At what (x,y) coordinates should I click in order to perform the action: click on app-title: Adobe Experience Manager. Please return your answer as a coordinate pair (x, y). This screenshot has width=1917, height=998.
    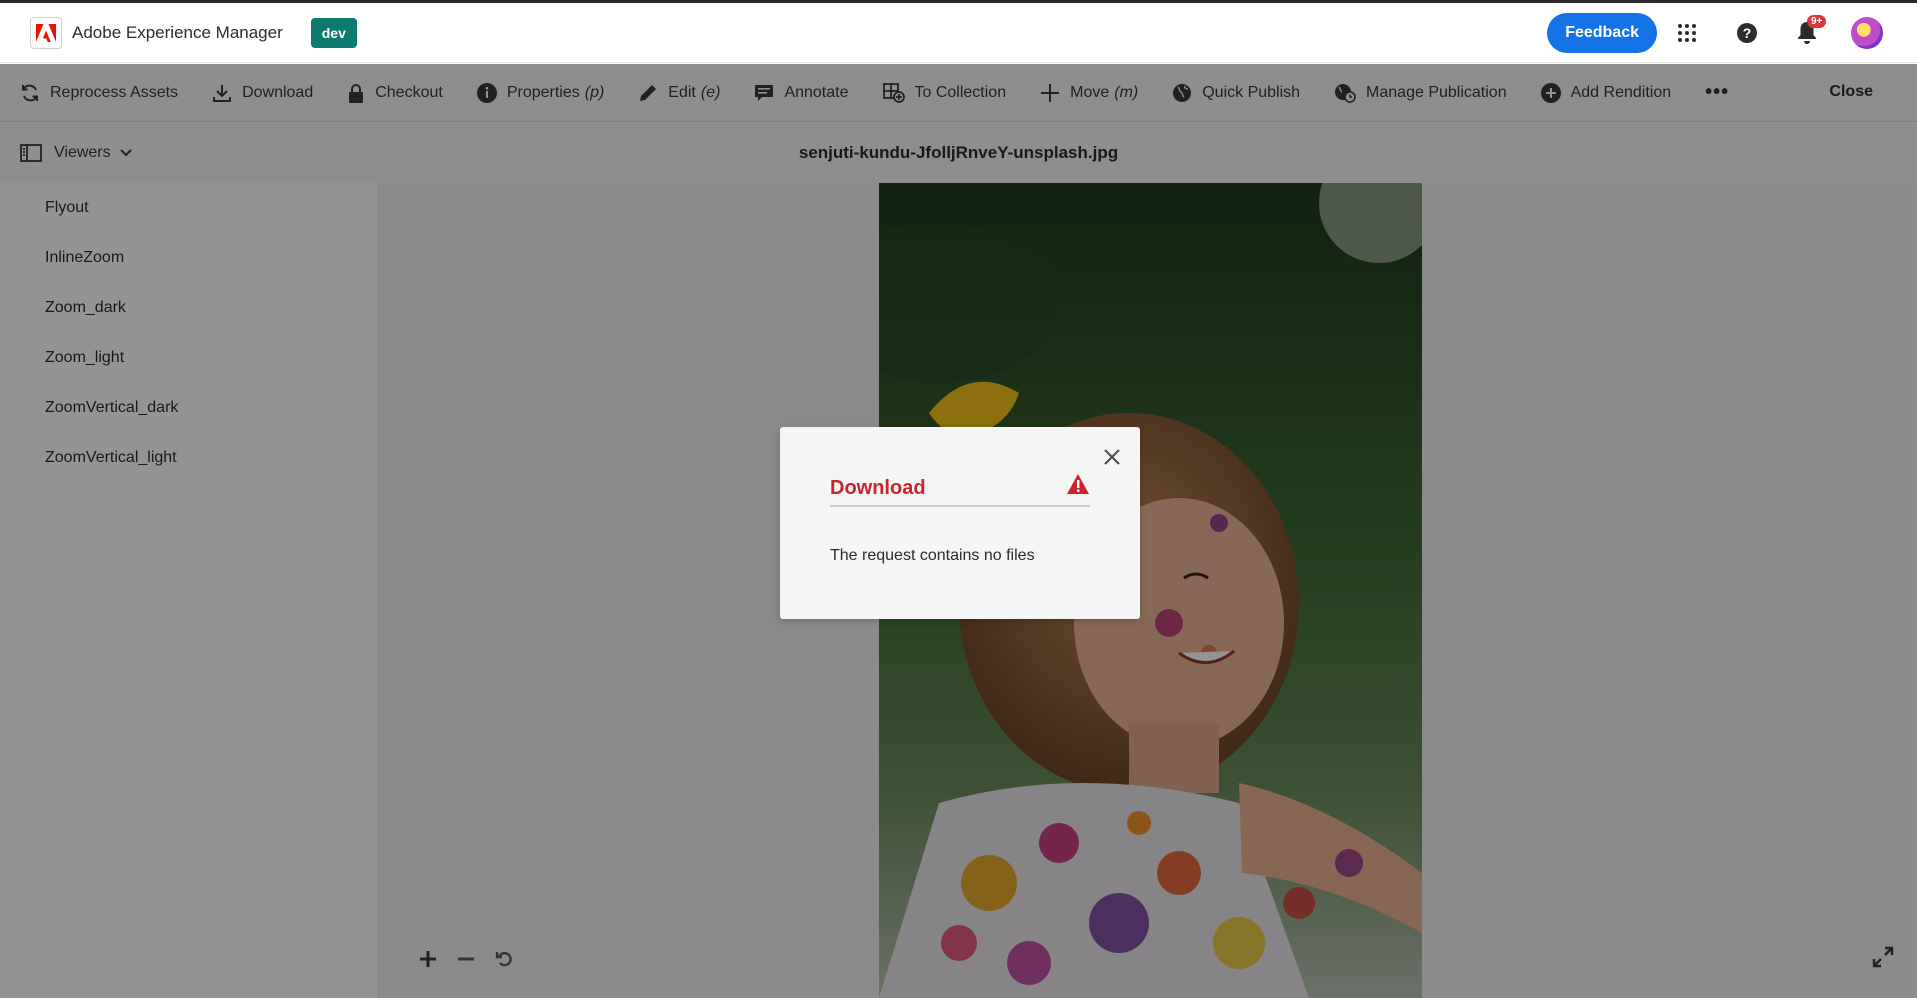
    Looking at the image, I should click on (177, 32).